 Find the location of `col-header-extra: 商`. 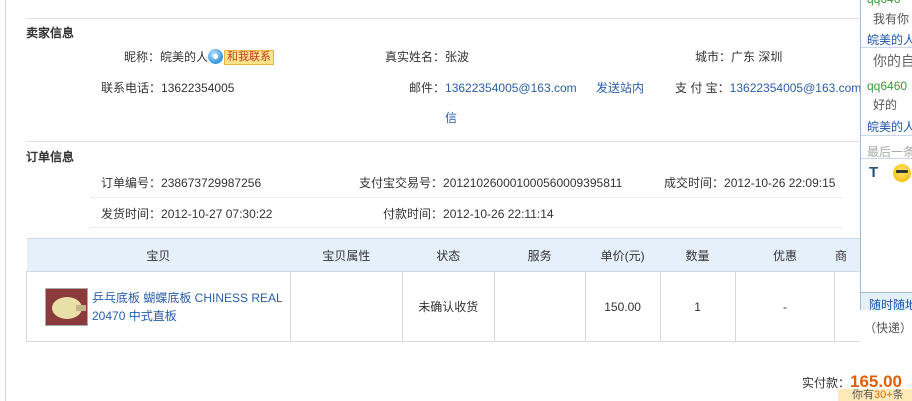

col-header-extra: 商 is located at coordinates (847, 255).